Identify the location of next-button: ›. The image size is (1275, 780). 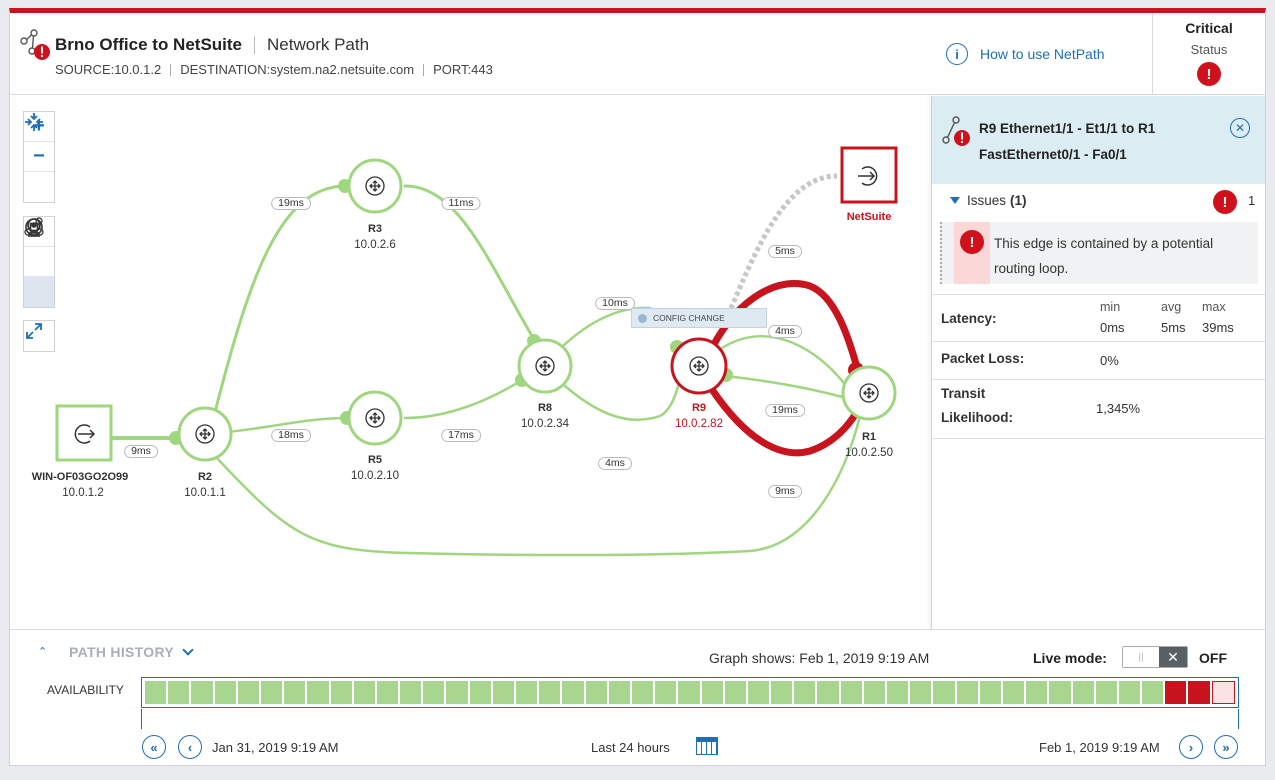
(1191, 747).